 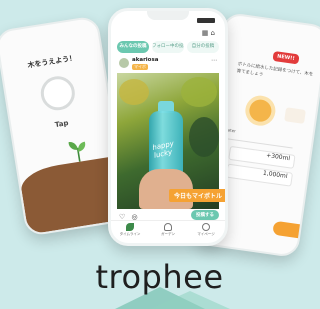 I want to click on status-bar, so click(x=168, y=21).